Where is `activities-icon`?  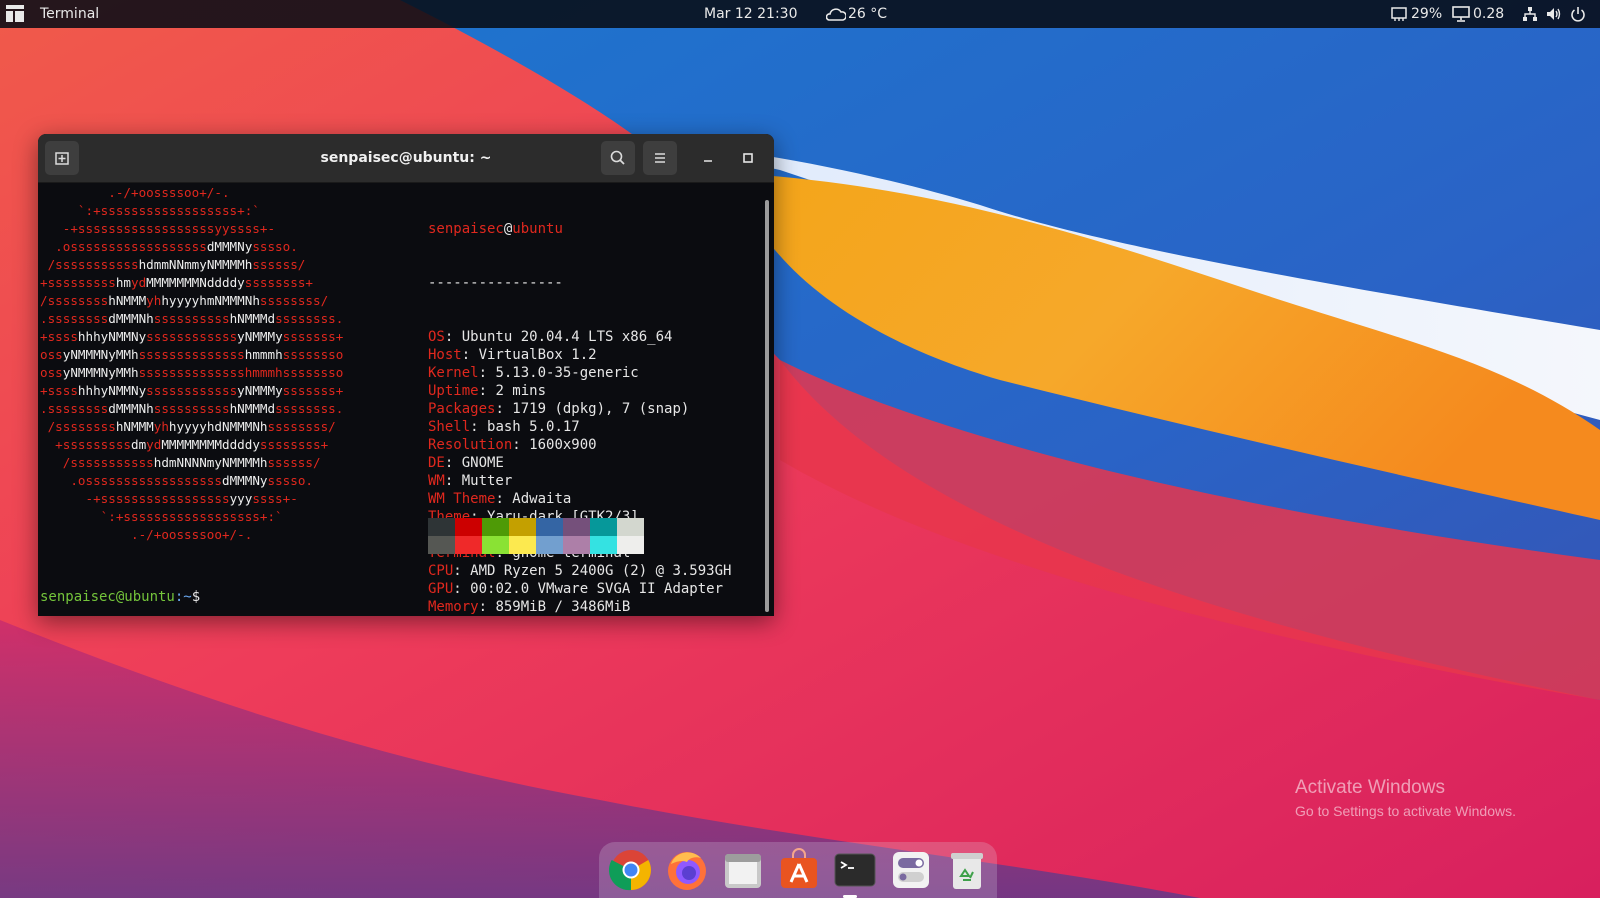
activities-icon is located at coordinates (15, 13).